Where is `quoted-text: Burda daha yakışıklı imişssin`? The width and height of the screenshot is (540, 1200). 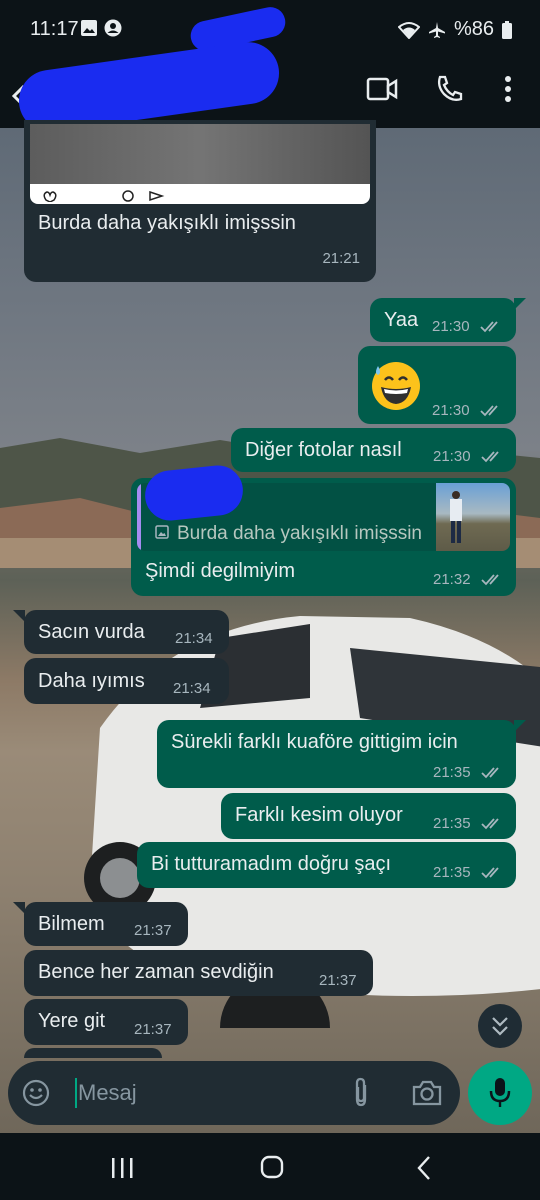 quoted-text: Burda daha yakışıklı imişssin is located at coordinates (299, 533).